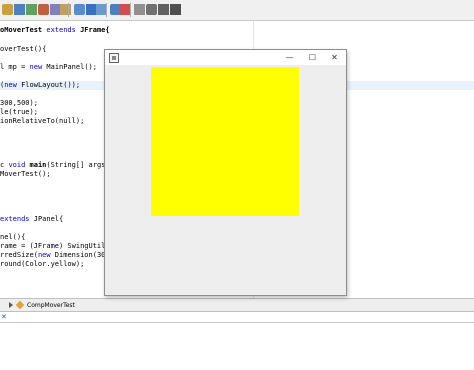 The image size is (474, 370). Describe the element at coordinates (55, 165) in the screenshot. I see `code-line: c void main(String[] args)` at that location.